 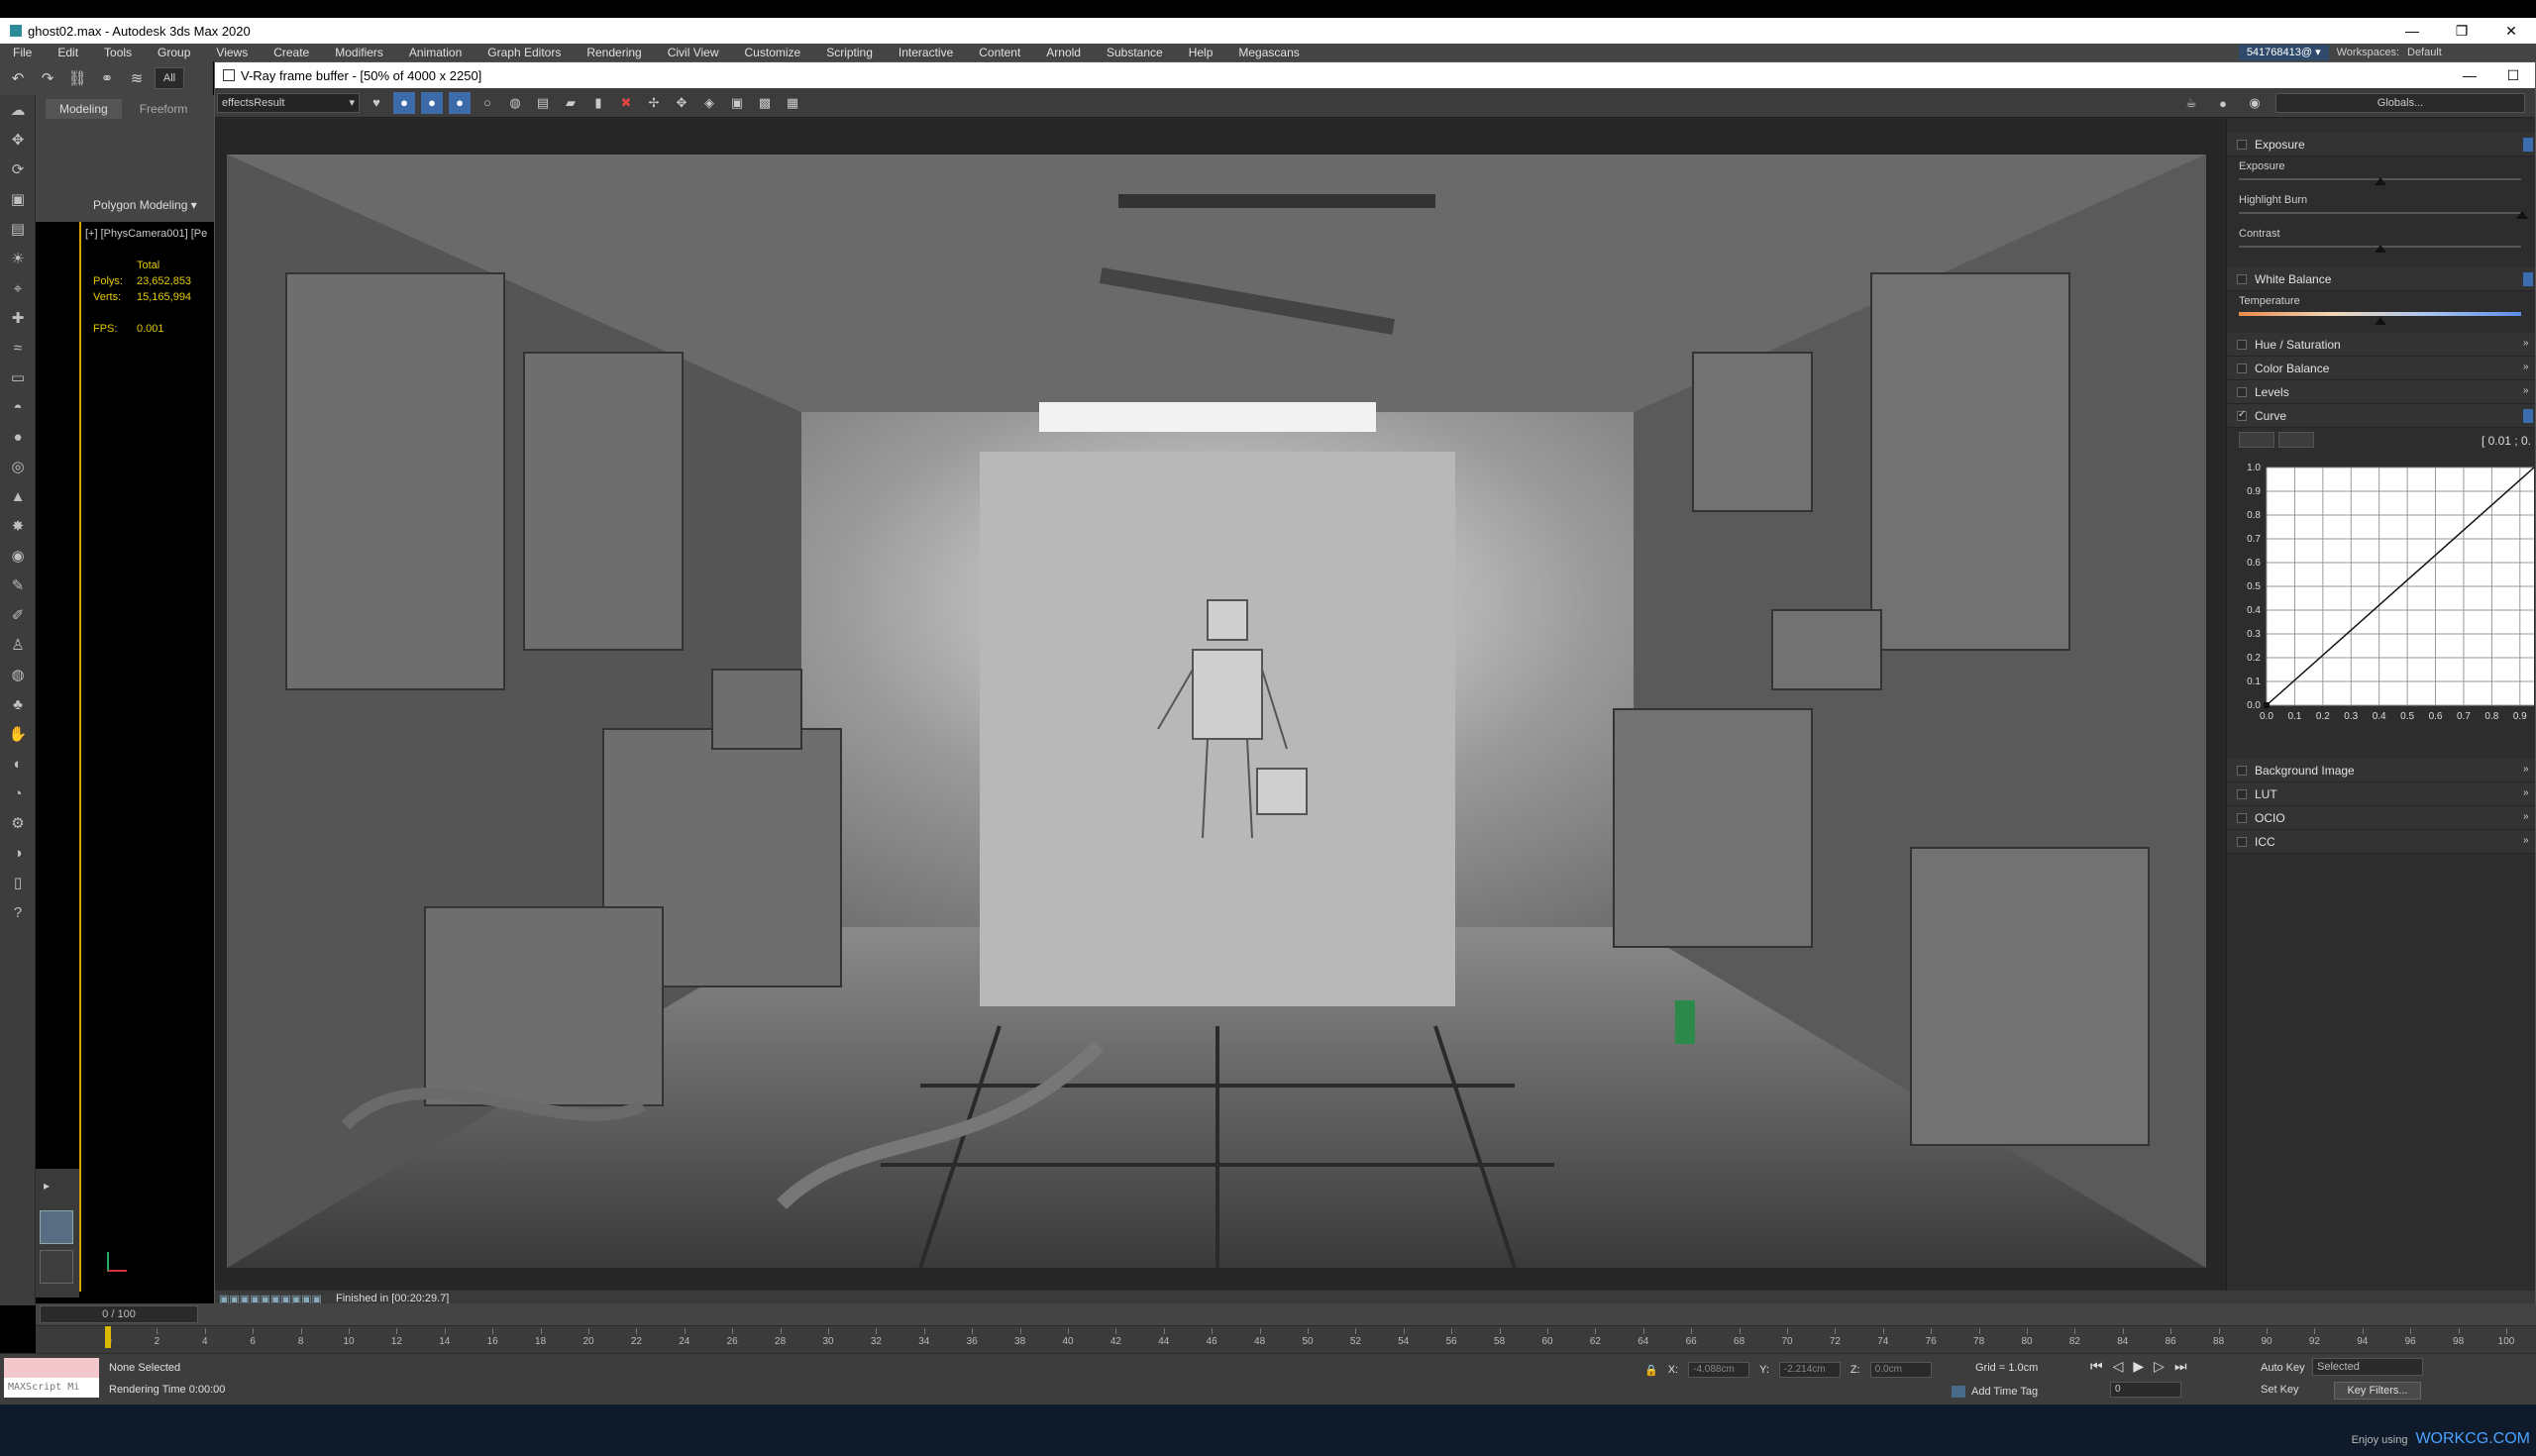 I want to click on menu-tools: Tools, so click(x=118, y=52).